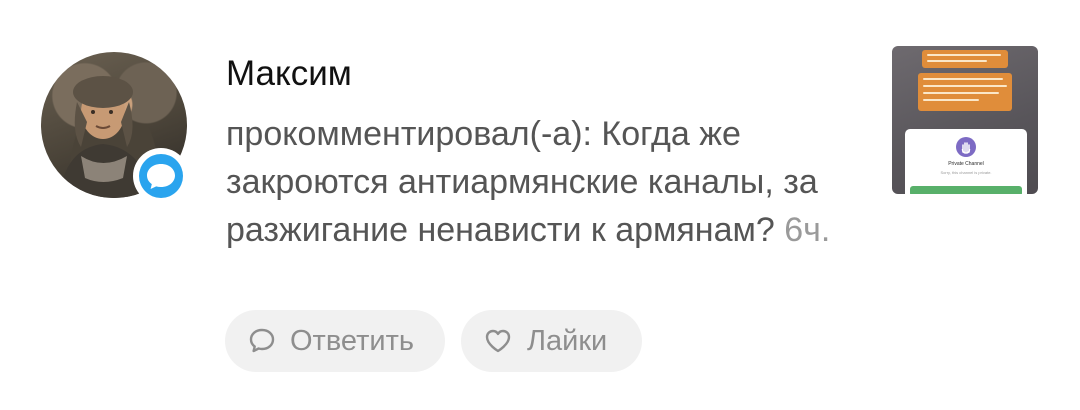  What do you see at coordinates (567, 341) in the screenshot?
I see `like-label: Лайки` at bounding box center [567, 341].